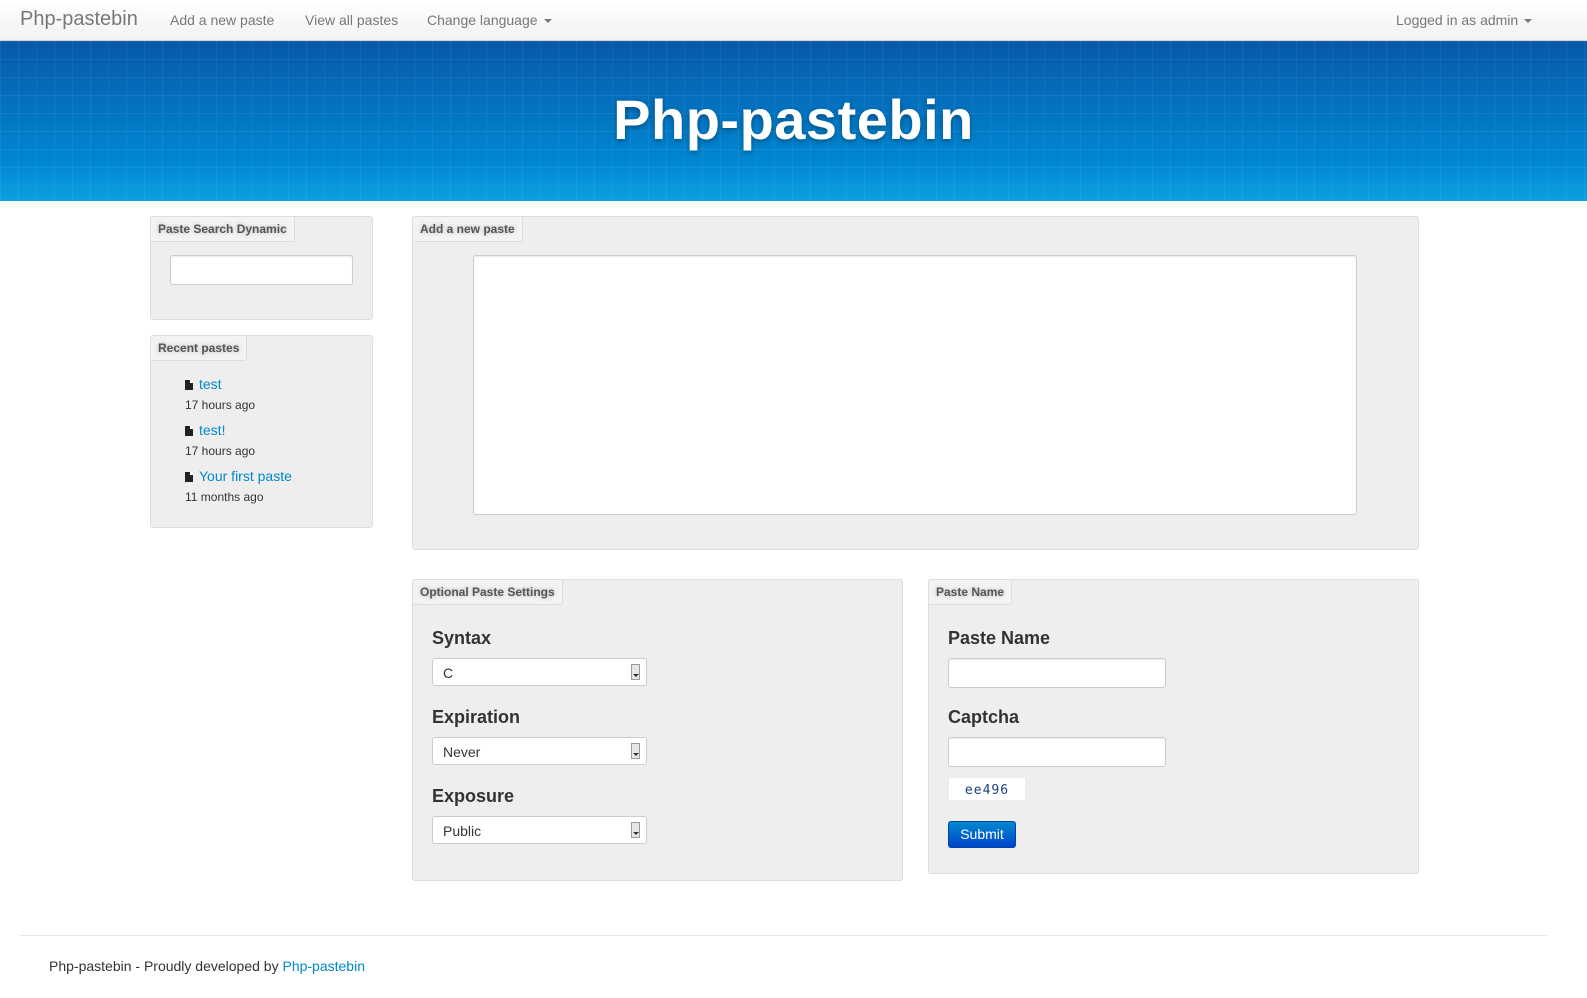 The width and height of the screenshot is (1587, 998). I want to click on exposure-value: Public, so click(462, 831).